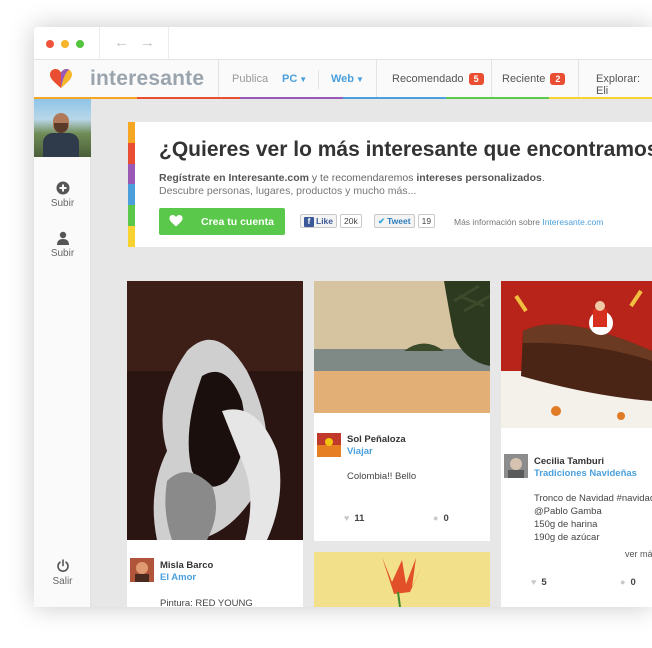 Image resolution: width=652 pixels, height=648 pixels. I want to click on like-count: ♥ 11, so click(354, 518).